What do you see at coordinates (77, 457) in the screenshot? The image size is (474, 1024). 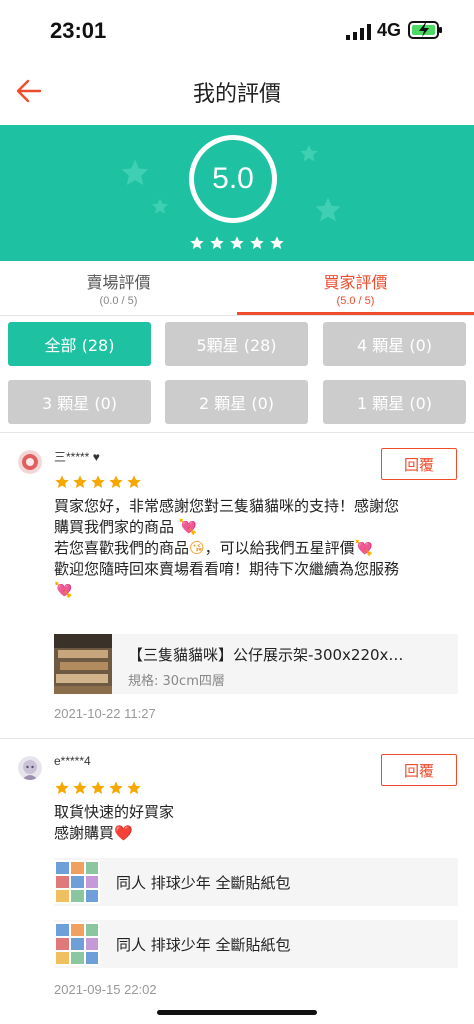 I see `reviewer-name: 三***** ♥` at bounding box center [77, 457].